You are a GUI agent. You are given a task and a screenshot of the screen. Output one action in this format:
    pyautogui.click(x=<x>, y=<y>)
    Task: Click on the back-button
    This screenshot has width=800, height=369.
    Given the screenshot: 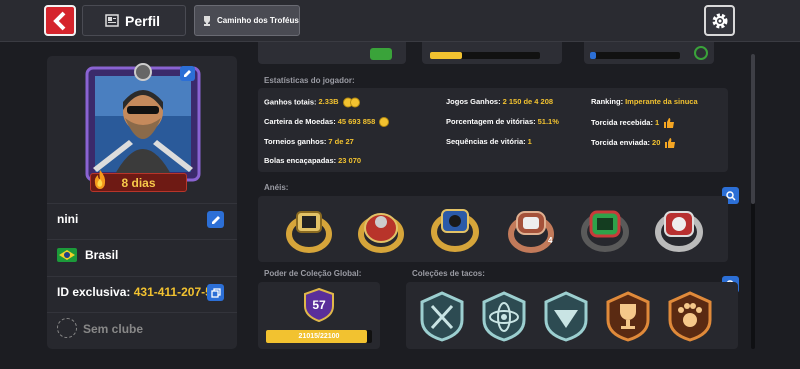 What is the action you would take?
    pyautogui.click(x=60, y=20)
    